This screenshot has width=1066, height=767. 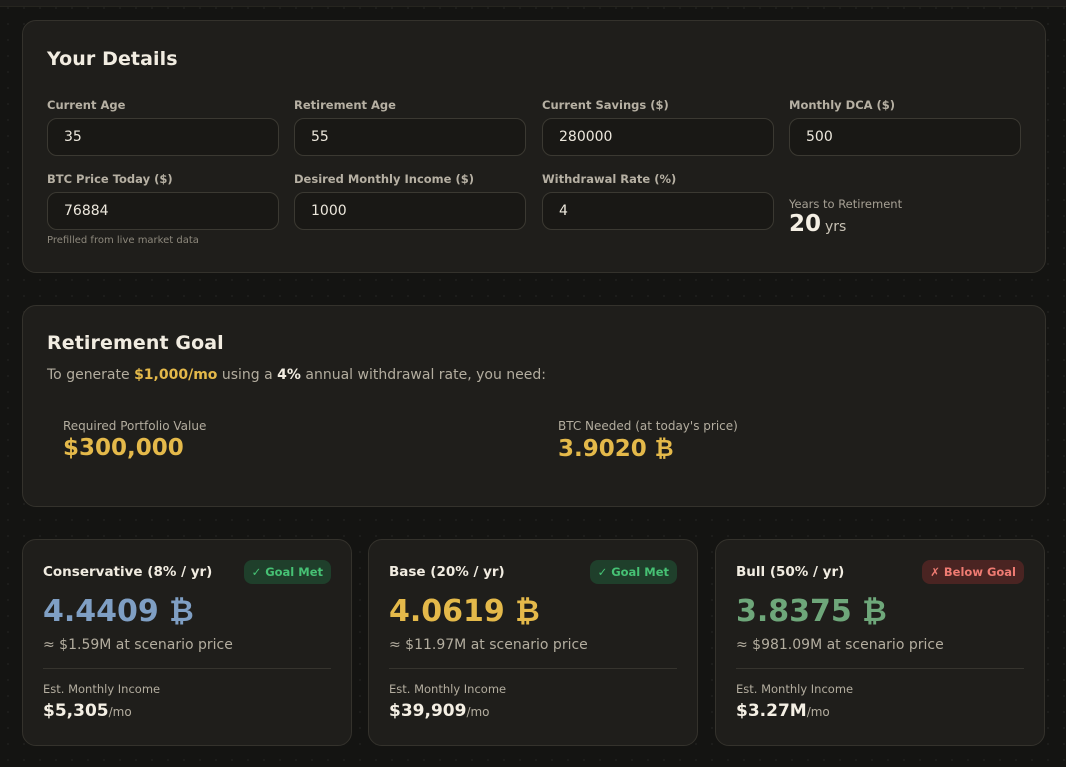 I want to click on current-savings-input, so click(x=658, y=137).